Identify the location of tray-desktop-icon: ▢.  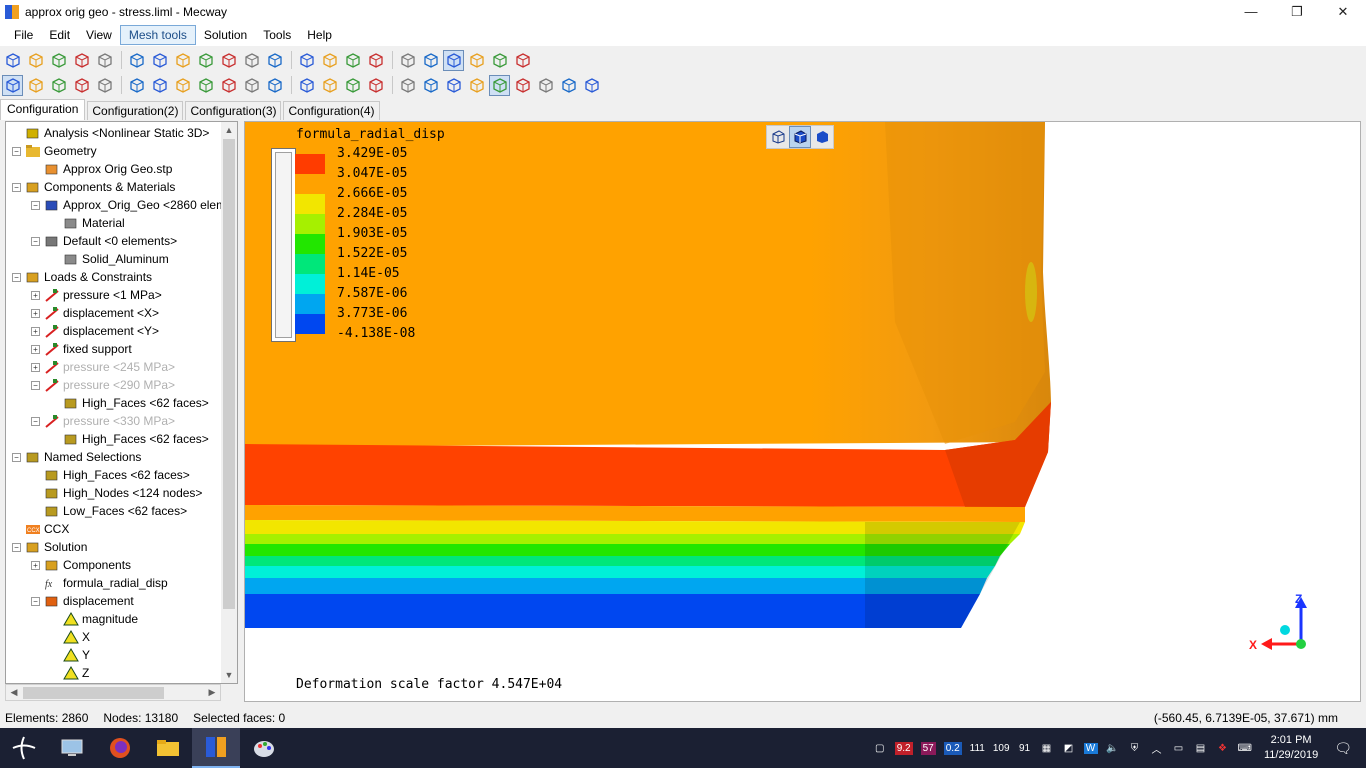
(880, 748).